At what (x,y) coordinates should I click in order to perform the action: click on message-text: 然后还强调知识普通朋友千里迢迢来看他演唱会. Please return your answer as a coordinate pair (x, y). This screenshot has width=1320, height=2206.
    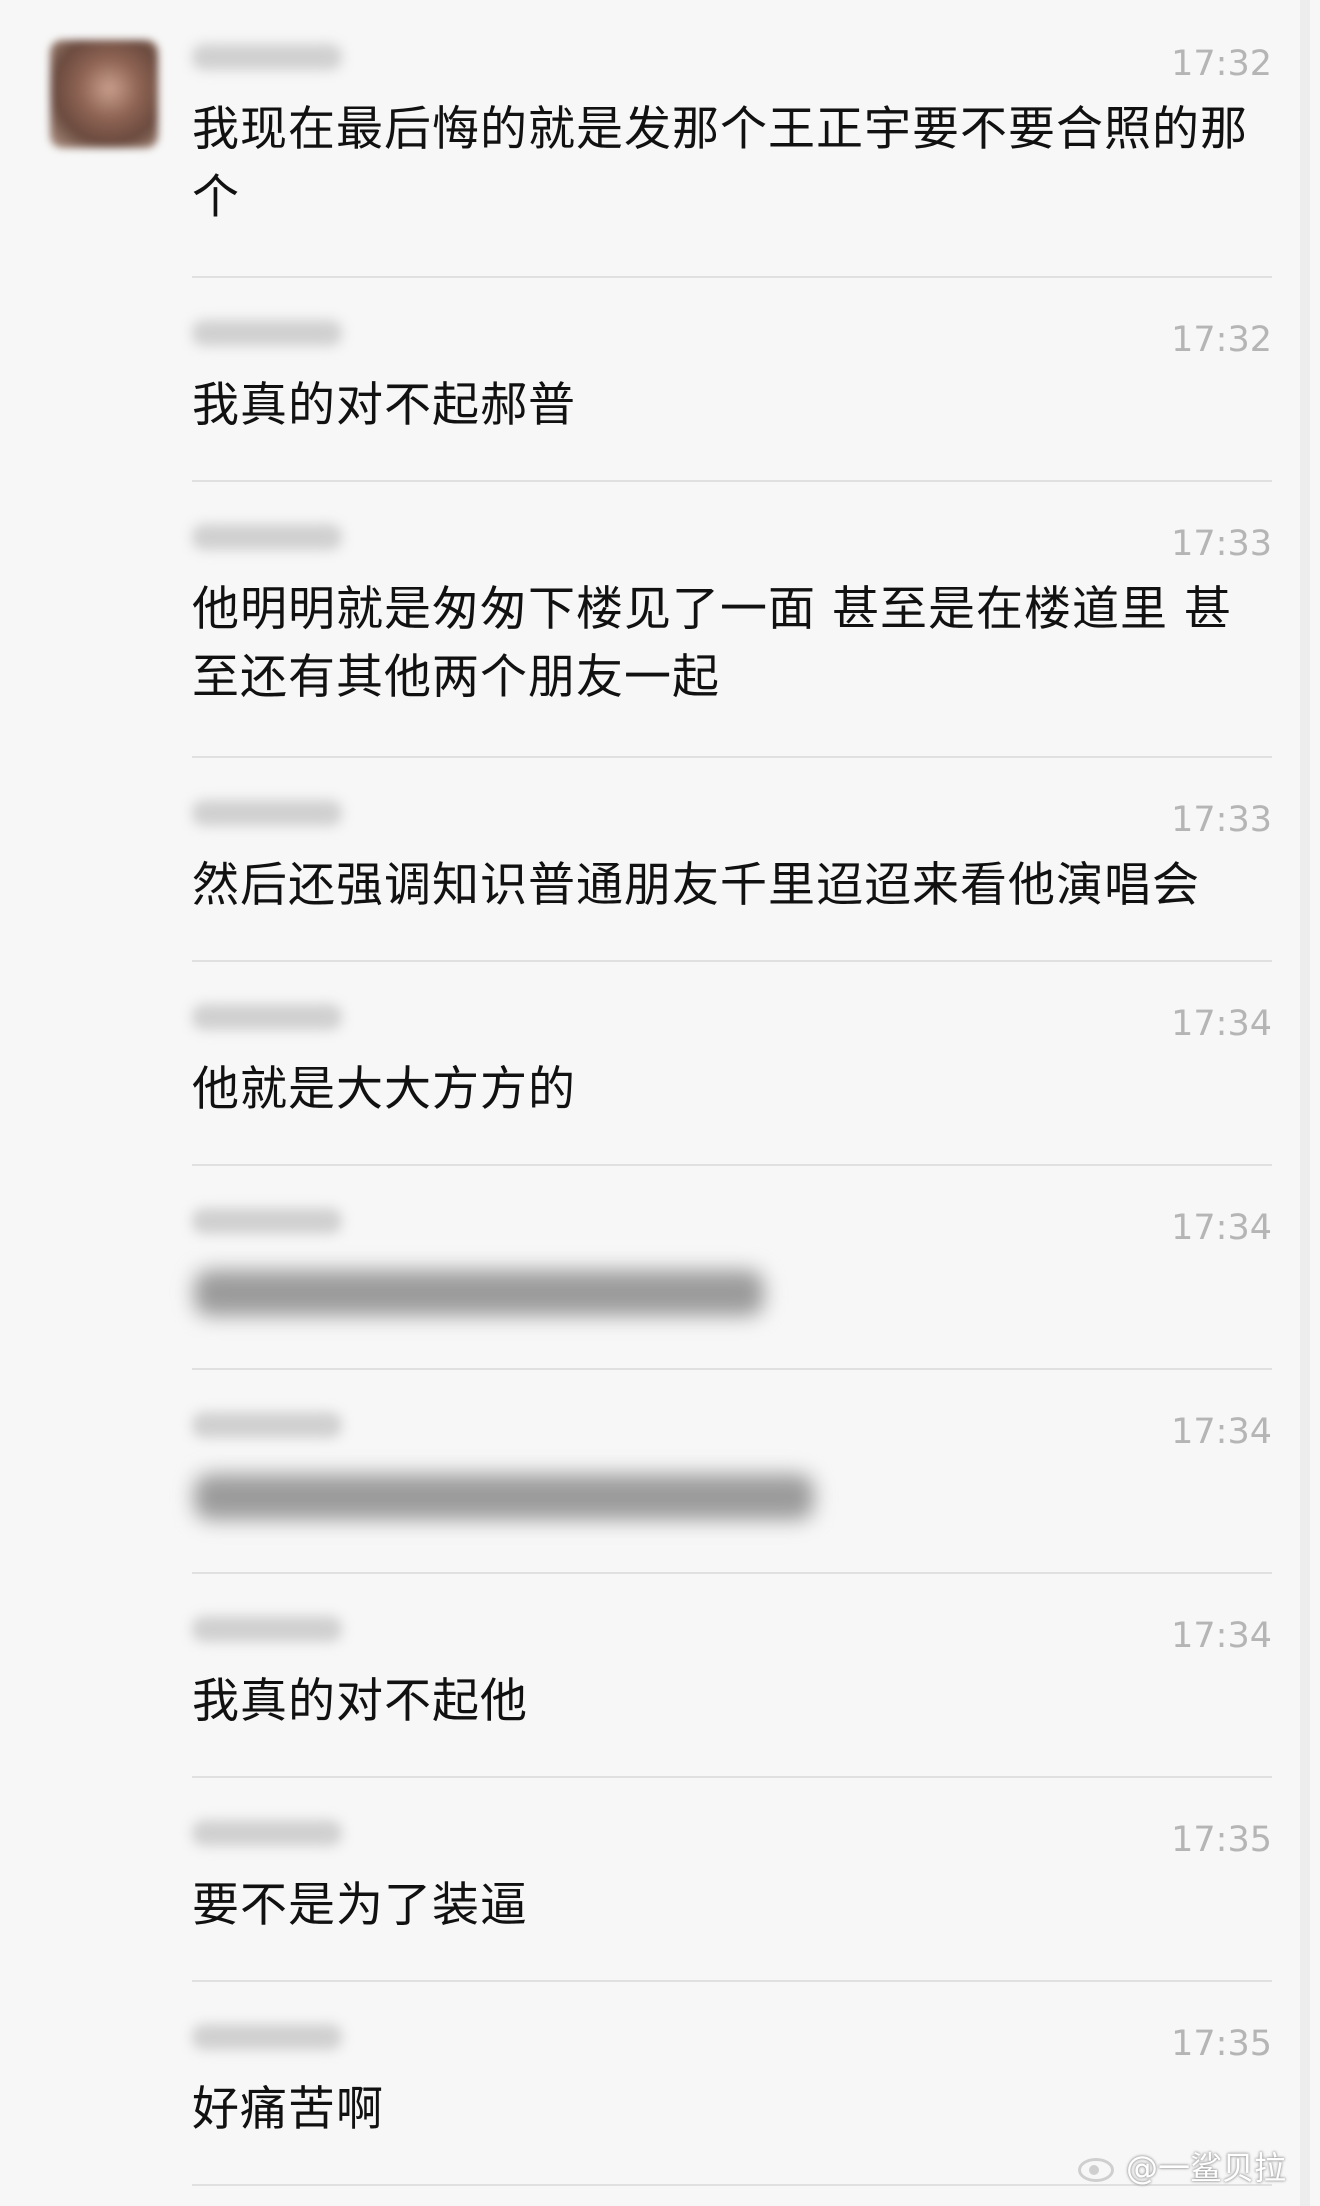
    Looking at the image, I should click on (696, 885).